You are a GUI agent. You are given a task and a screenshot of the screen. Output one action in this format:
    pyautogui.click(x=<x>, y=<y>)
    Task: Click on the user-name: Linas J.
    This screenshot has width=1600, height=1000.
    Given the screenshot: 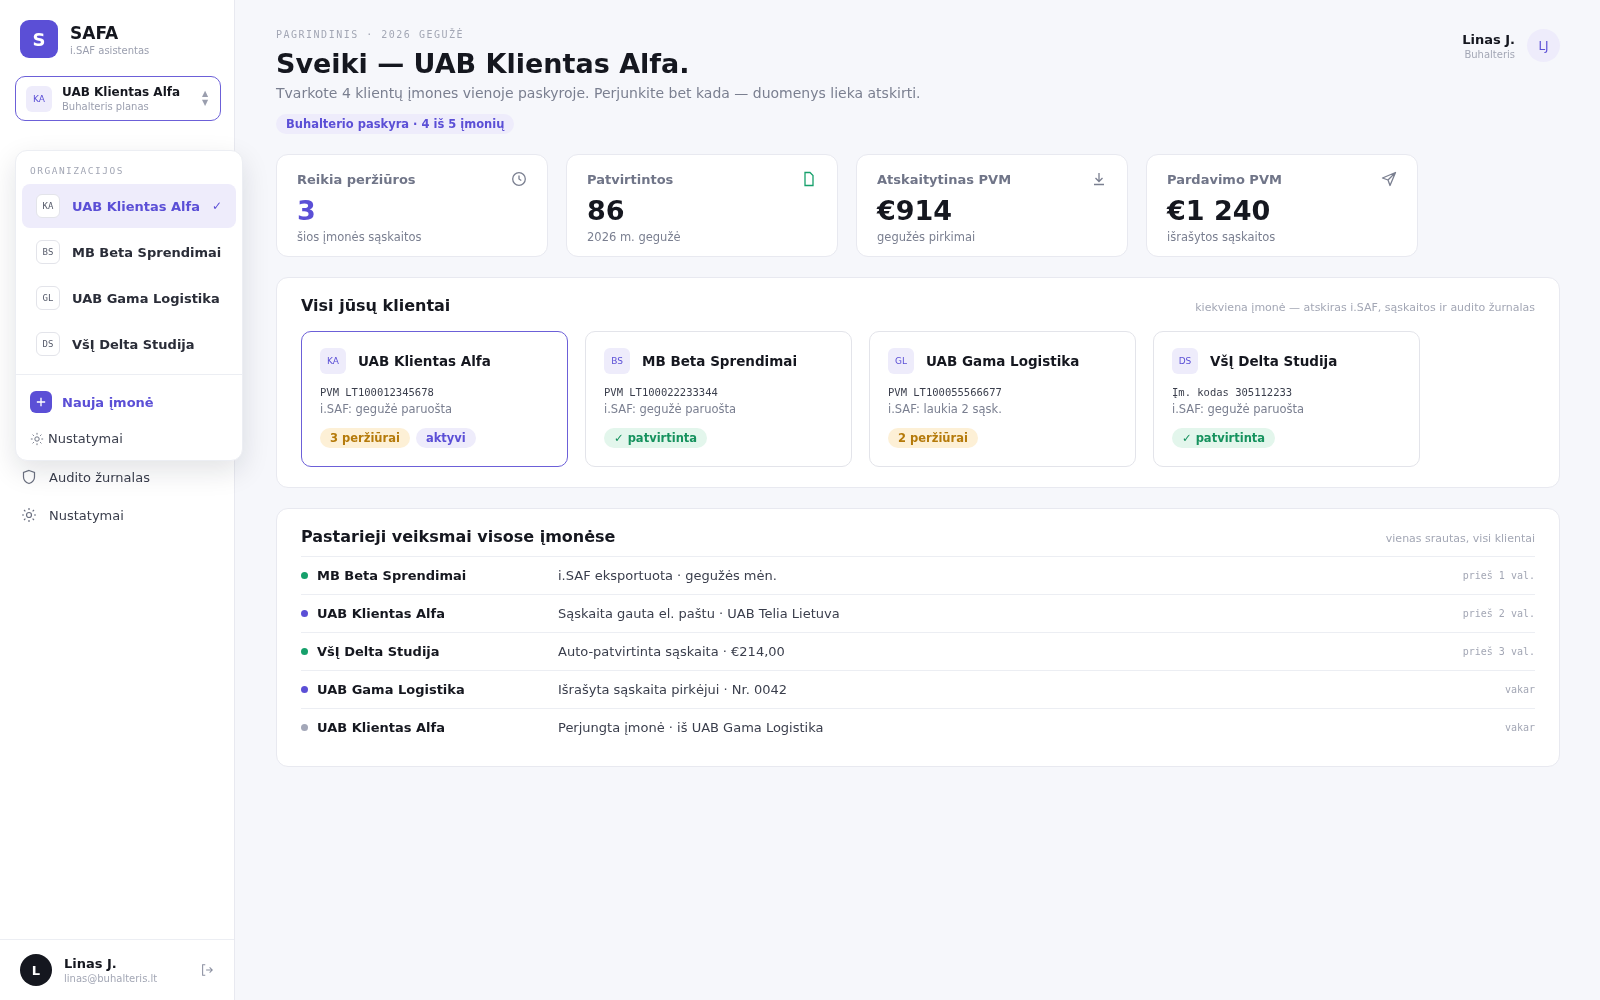 What is the action you would take?
    pyautogui.click(x=91, y=963)
    